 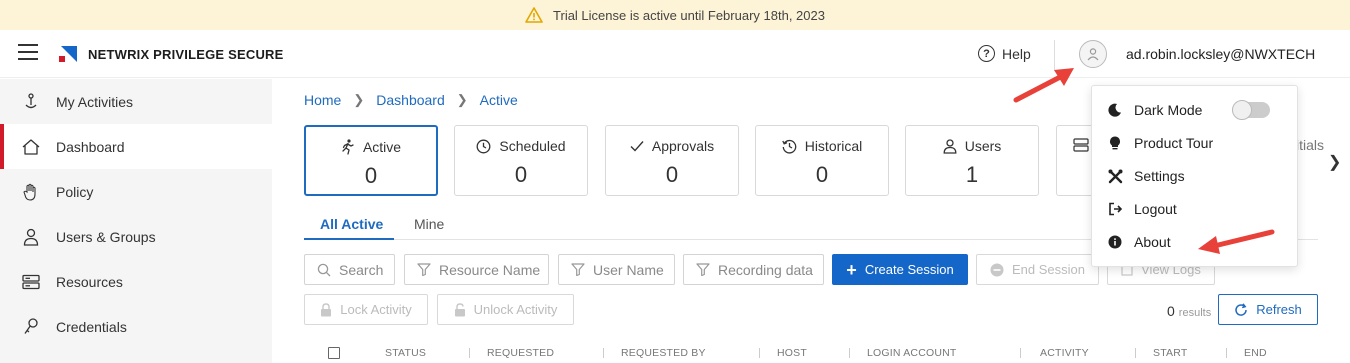 I want to click on unlock-activity-button: Unlock Activity, so click(x=505, y=309).